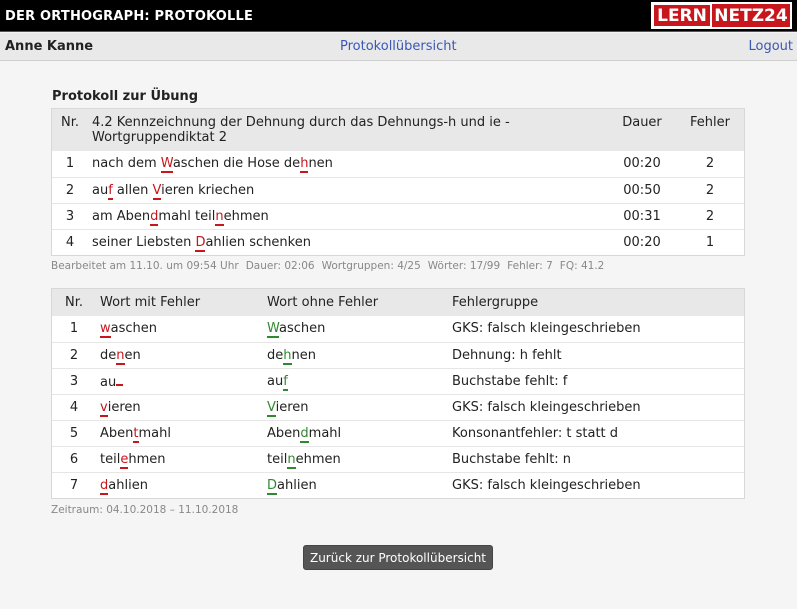 The height and width of the screenshot is (609, 797). I want to click on word-segment: allen, so click(132, 190).